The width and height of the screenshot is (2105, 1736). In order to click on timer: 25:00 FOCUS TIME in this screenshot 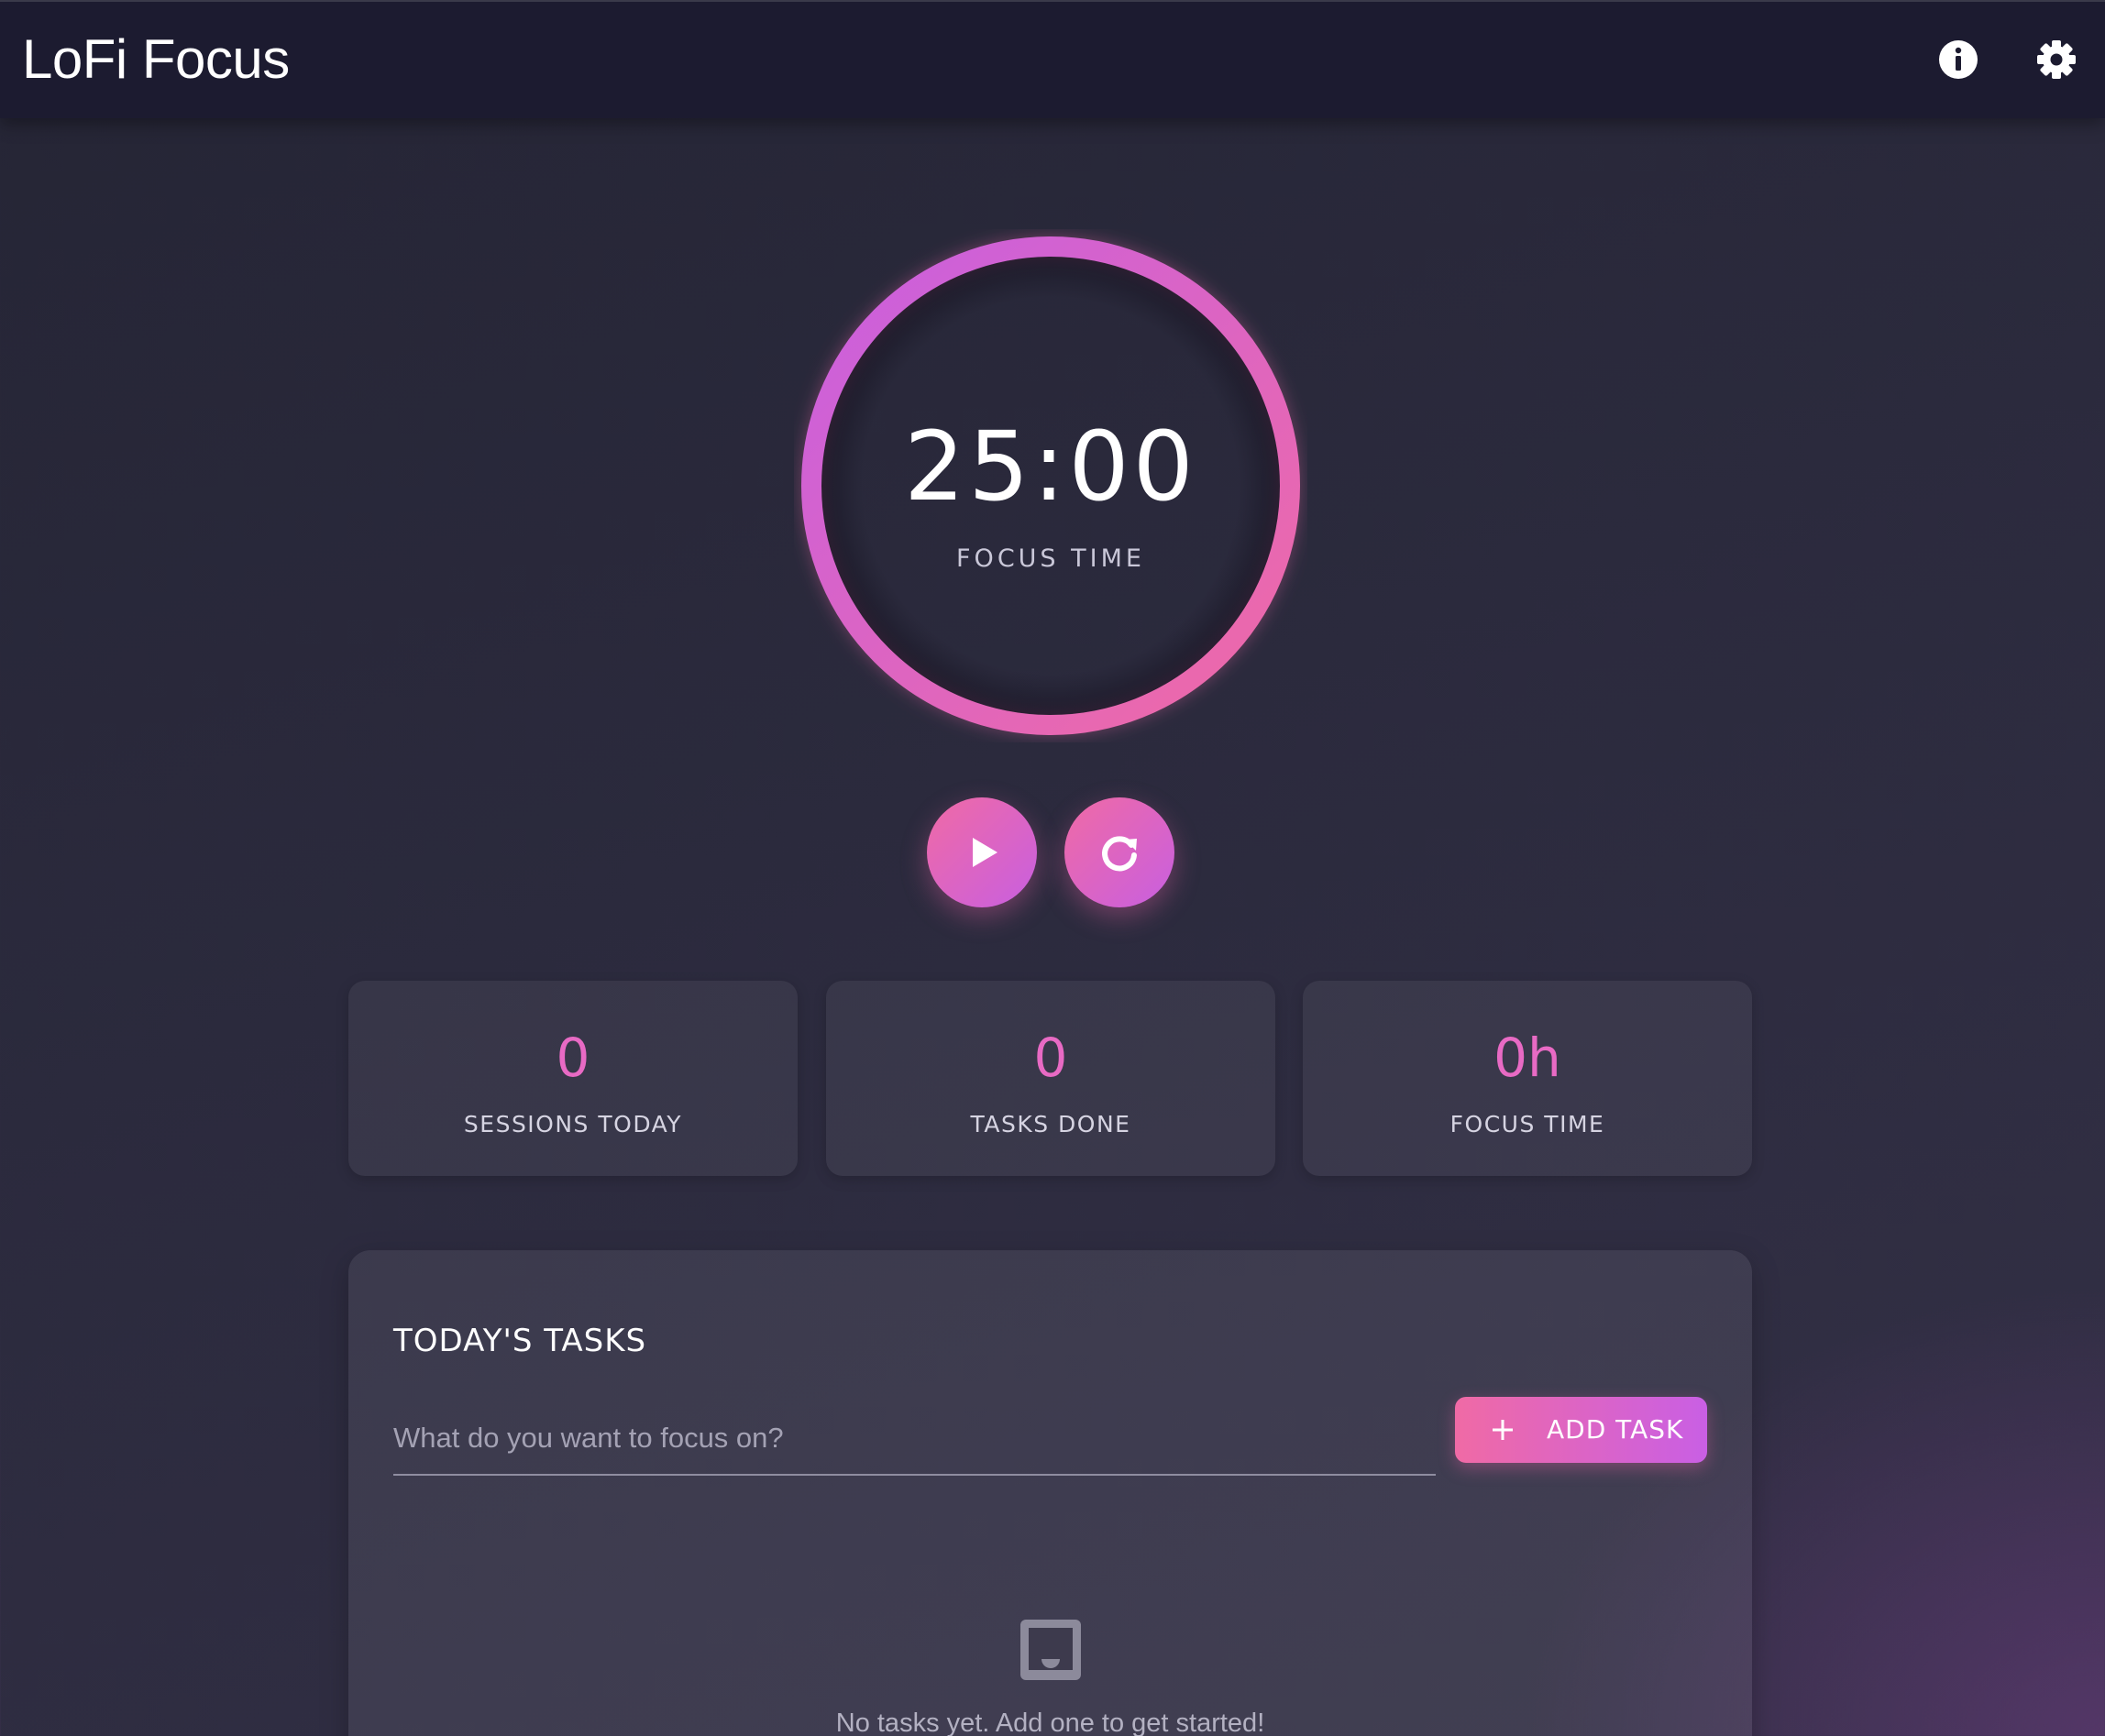, I will do `click(1050, 486)`.